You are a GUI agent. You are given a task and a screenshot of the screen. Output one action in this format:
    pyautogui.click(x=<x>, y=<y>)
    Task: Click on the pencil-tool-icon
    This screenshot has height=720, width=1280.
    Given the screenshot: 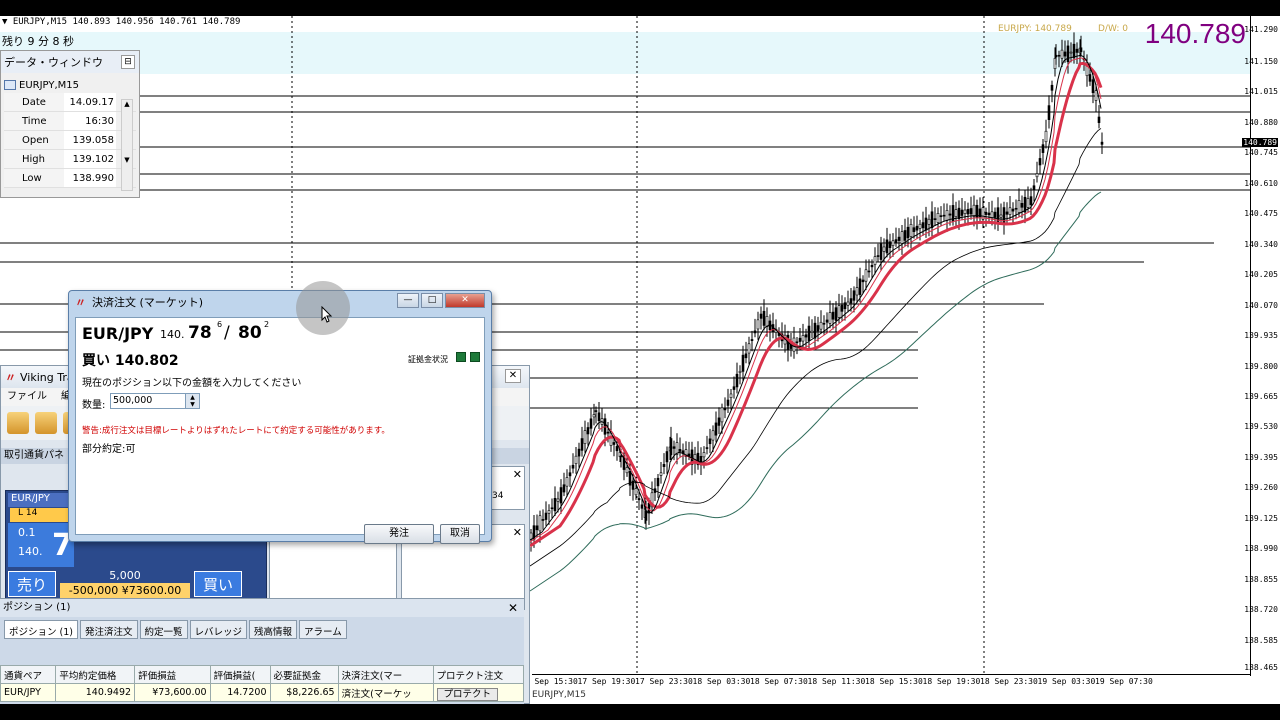 What is the action you would take?
    pyautogui.click(x=18, y=423)
    